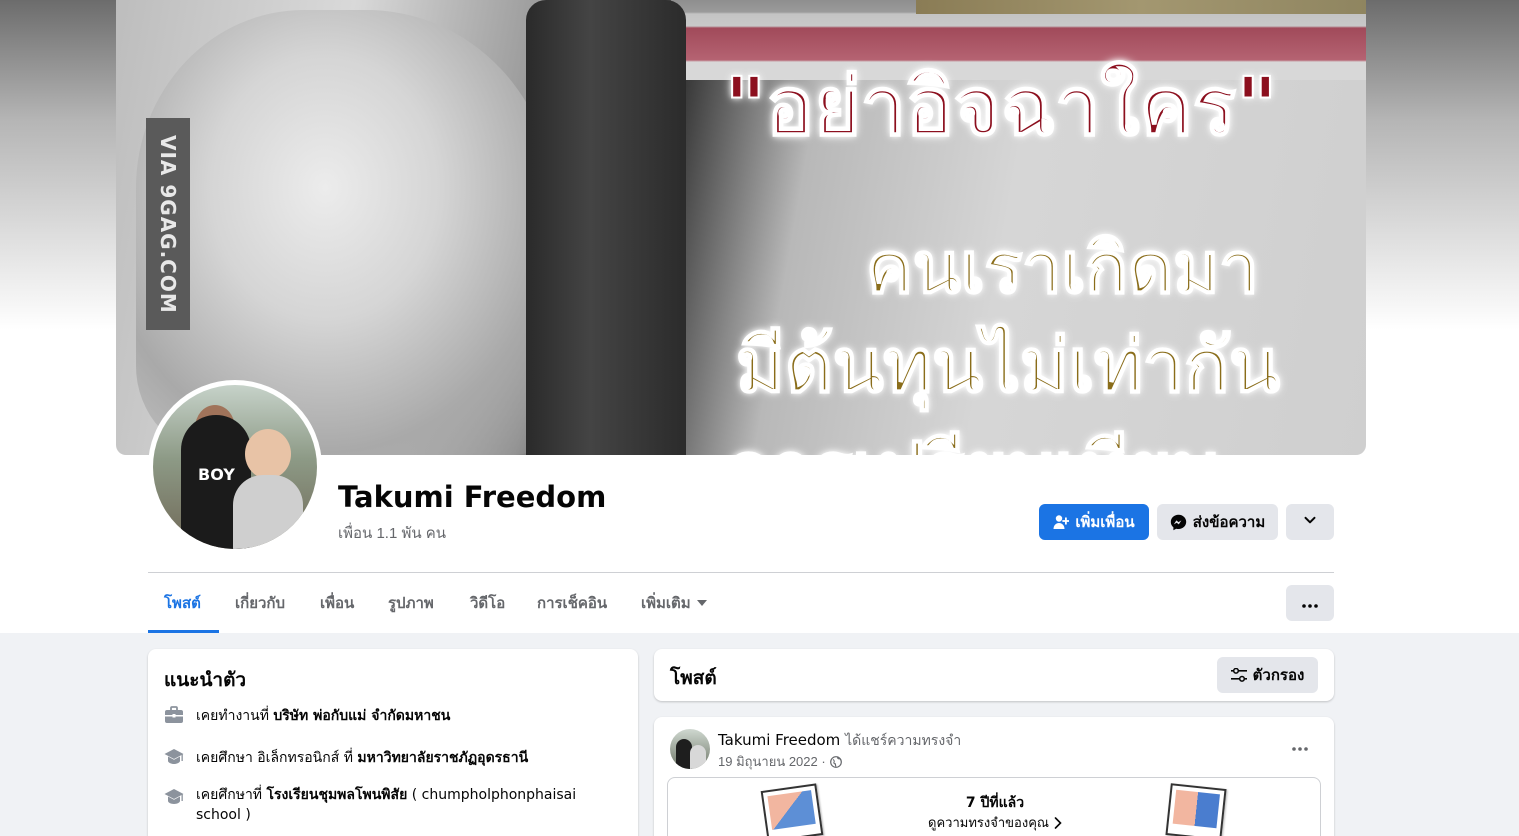 Image resolution: width=1519 pixels, height=836 pixels. I want to click on tab-friends-label: เพื่อน, so click(337, 603).